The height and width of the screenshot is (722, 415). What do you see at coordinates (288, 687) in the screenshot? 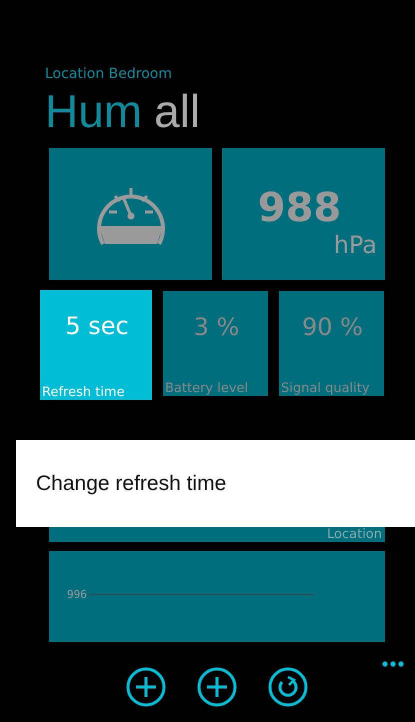
I see `refresh-button` at bounding box center [288, 687].